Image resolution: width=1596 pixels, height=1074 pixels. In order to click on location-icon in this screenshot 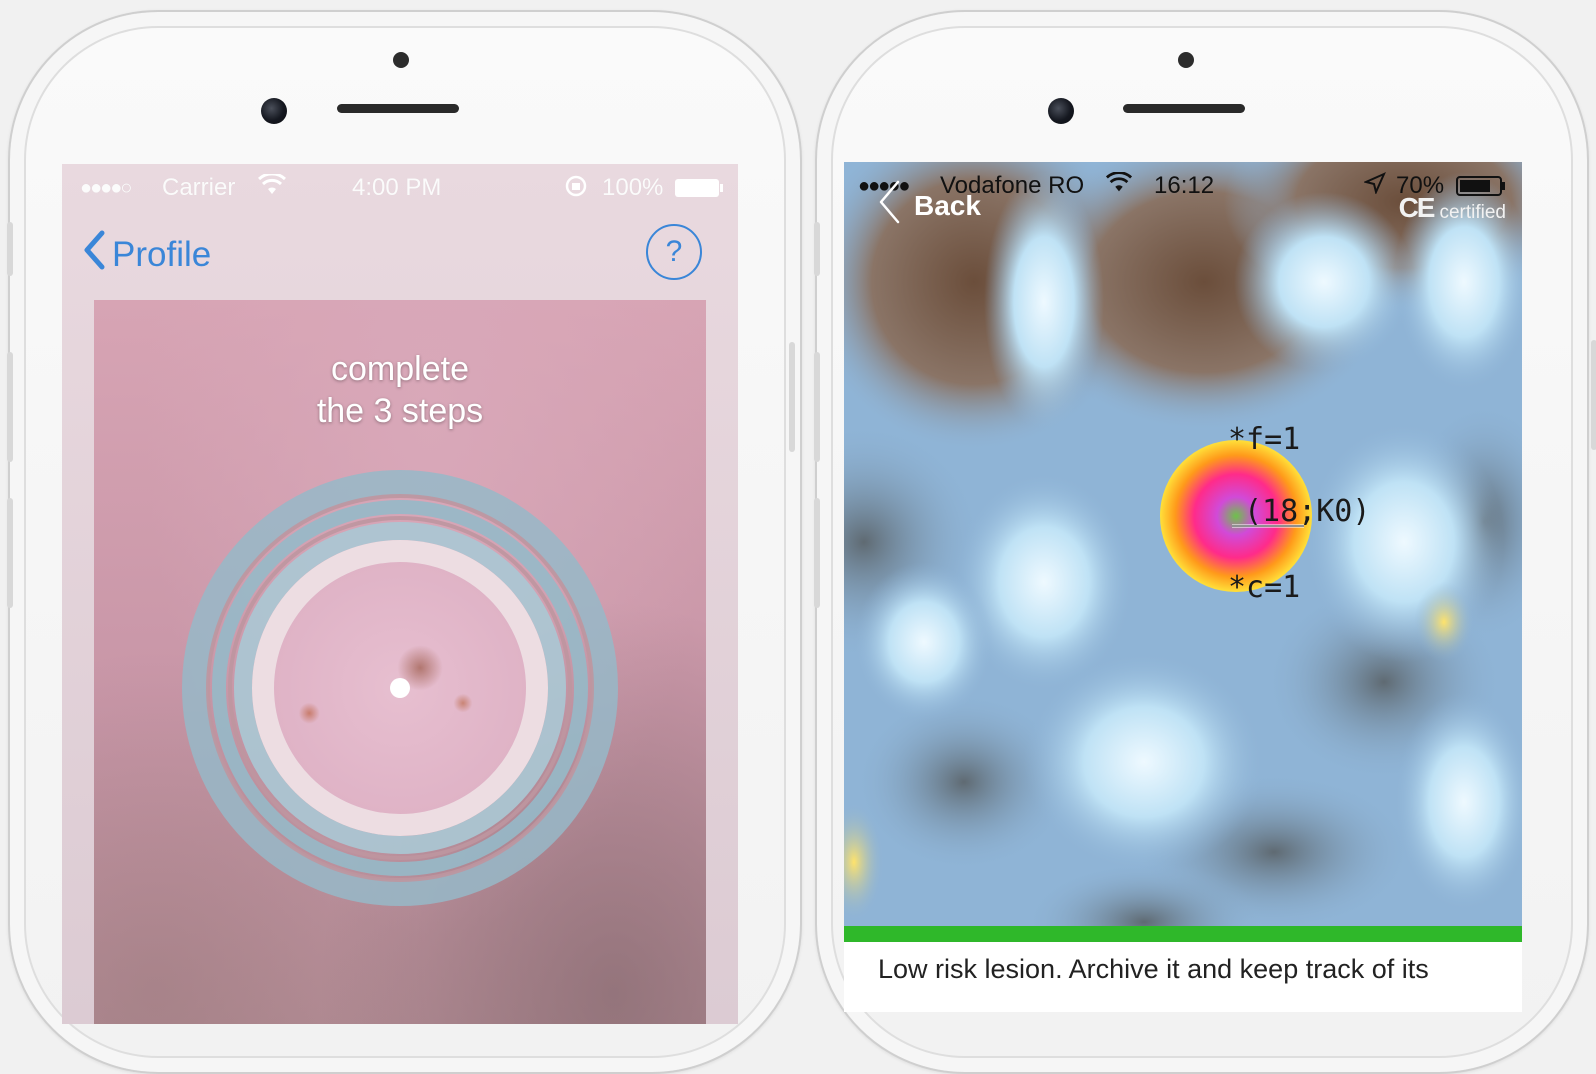, I will do `click(1374, 186)`.